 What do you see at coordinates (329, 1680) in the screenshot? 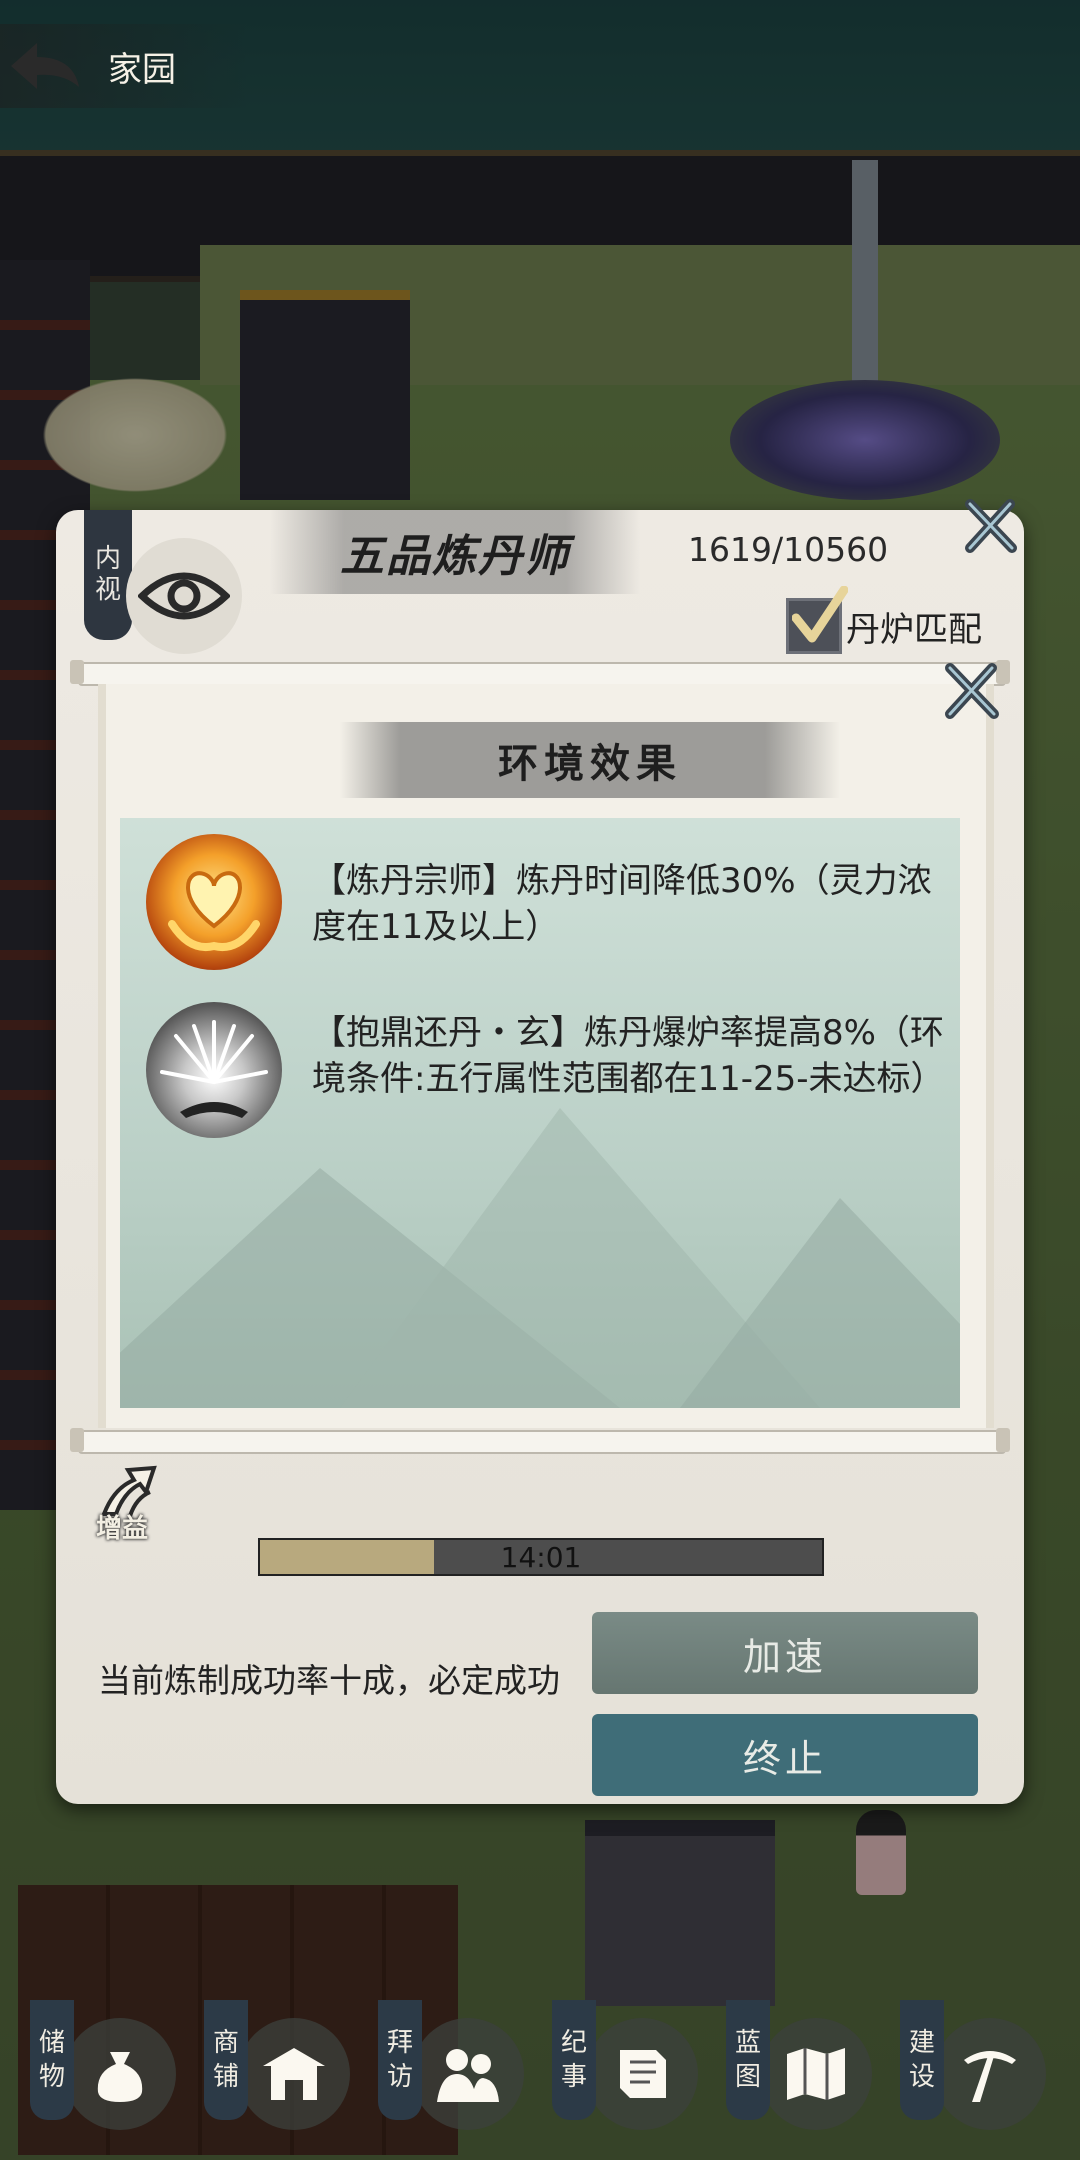
I see `success-rate-text: 当前炼制成功率十成，必定成功` at bounding box center [329, 1680].